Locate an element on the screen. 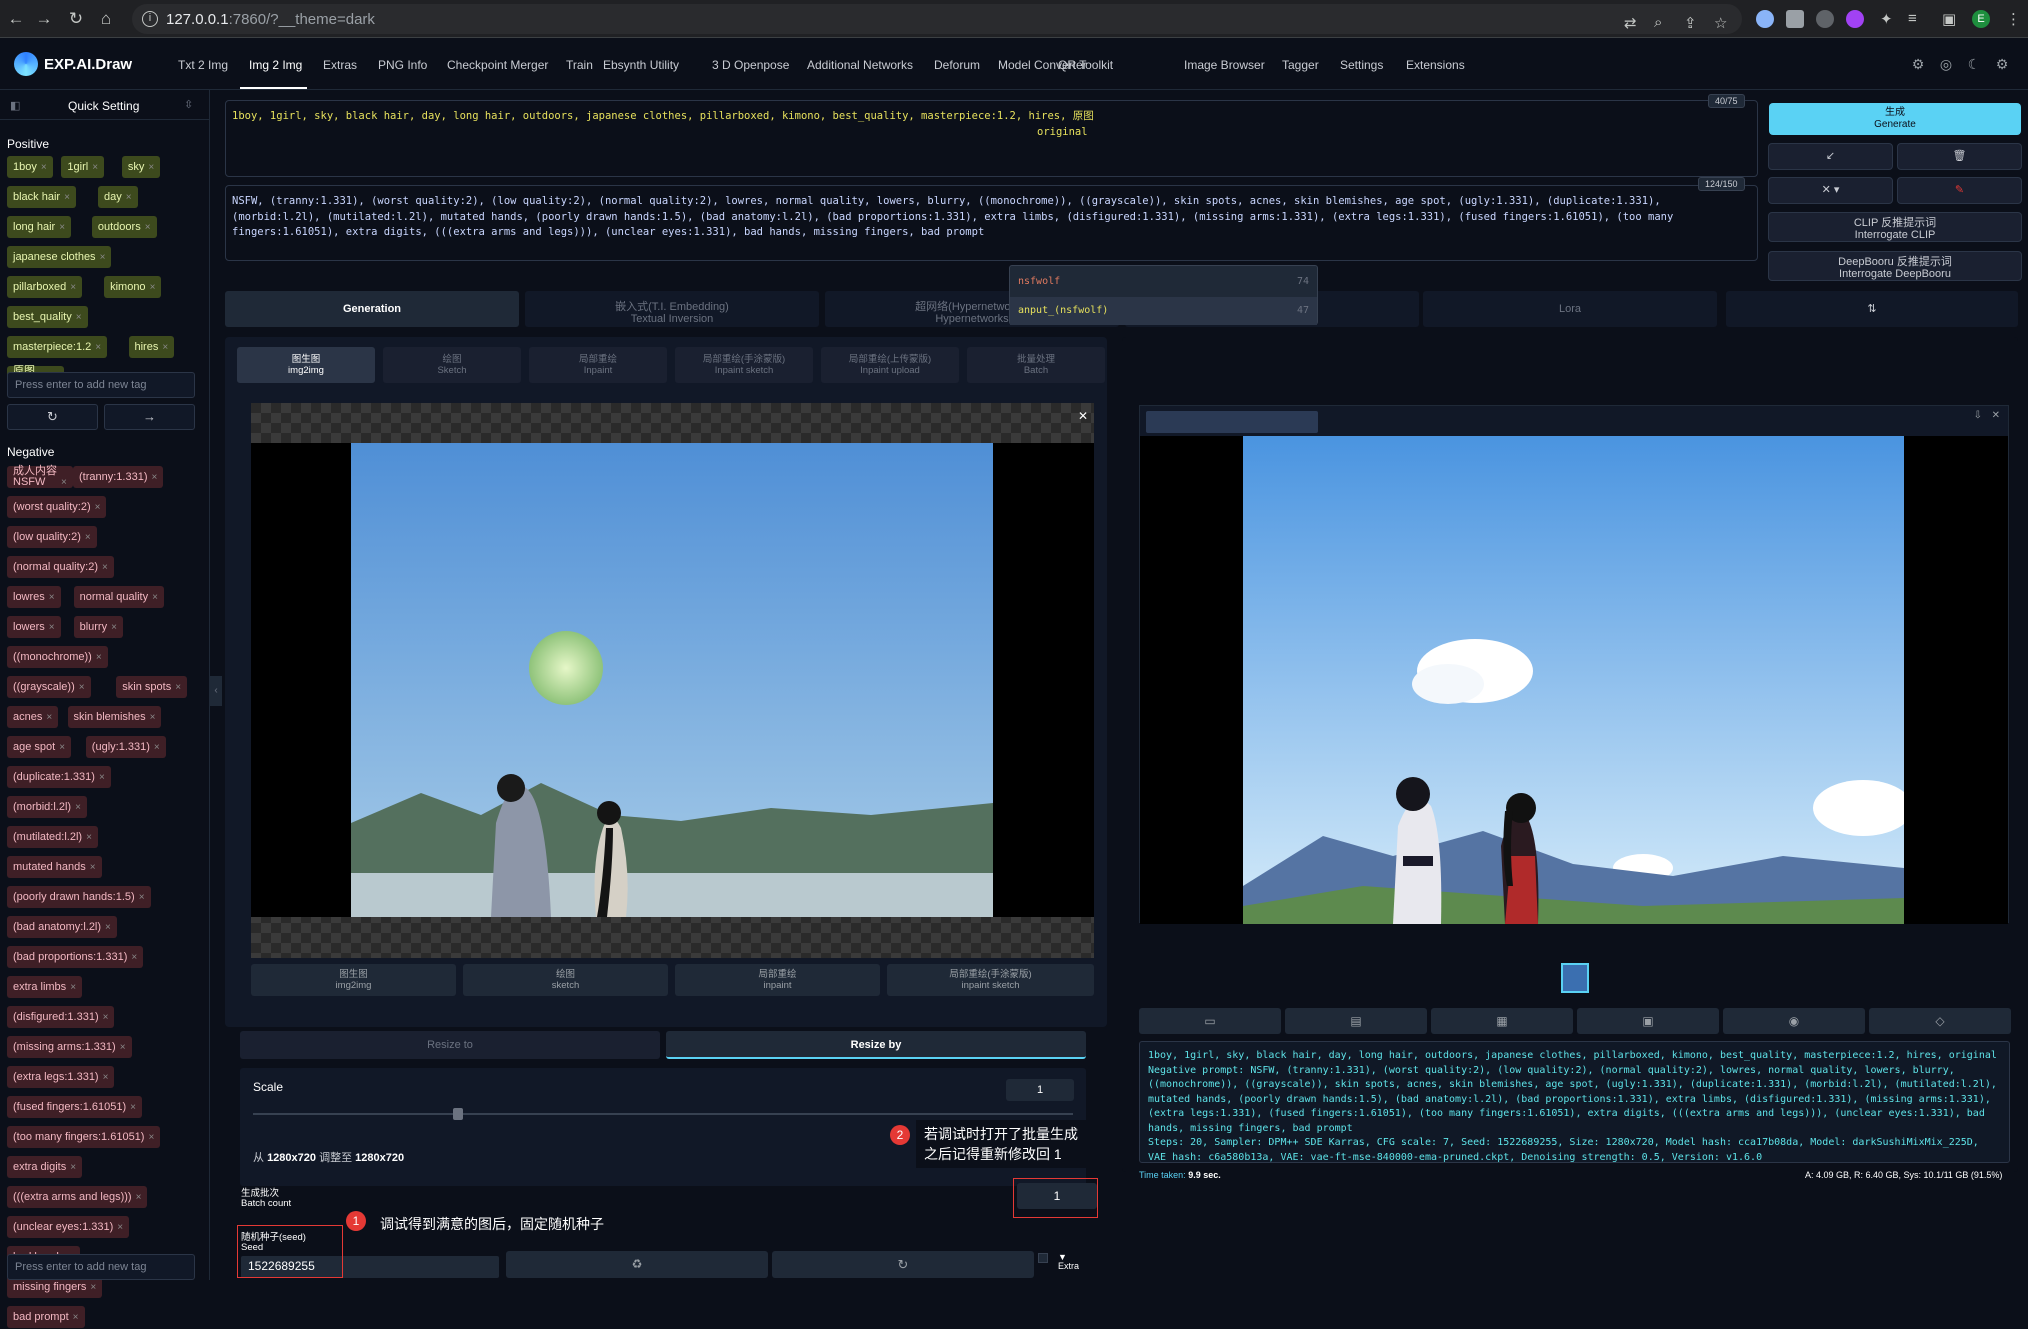 The width and height of the screenshot is (2028, 1329). tag-chip: ((monochrome)) × is located at coordinates (57, 657).